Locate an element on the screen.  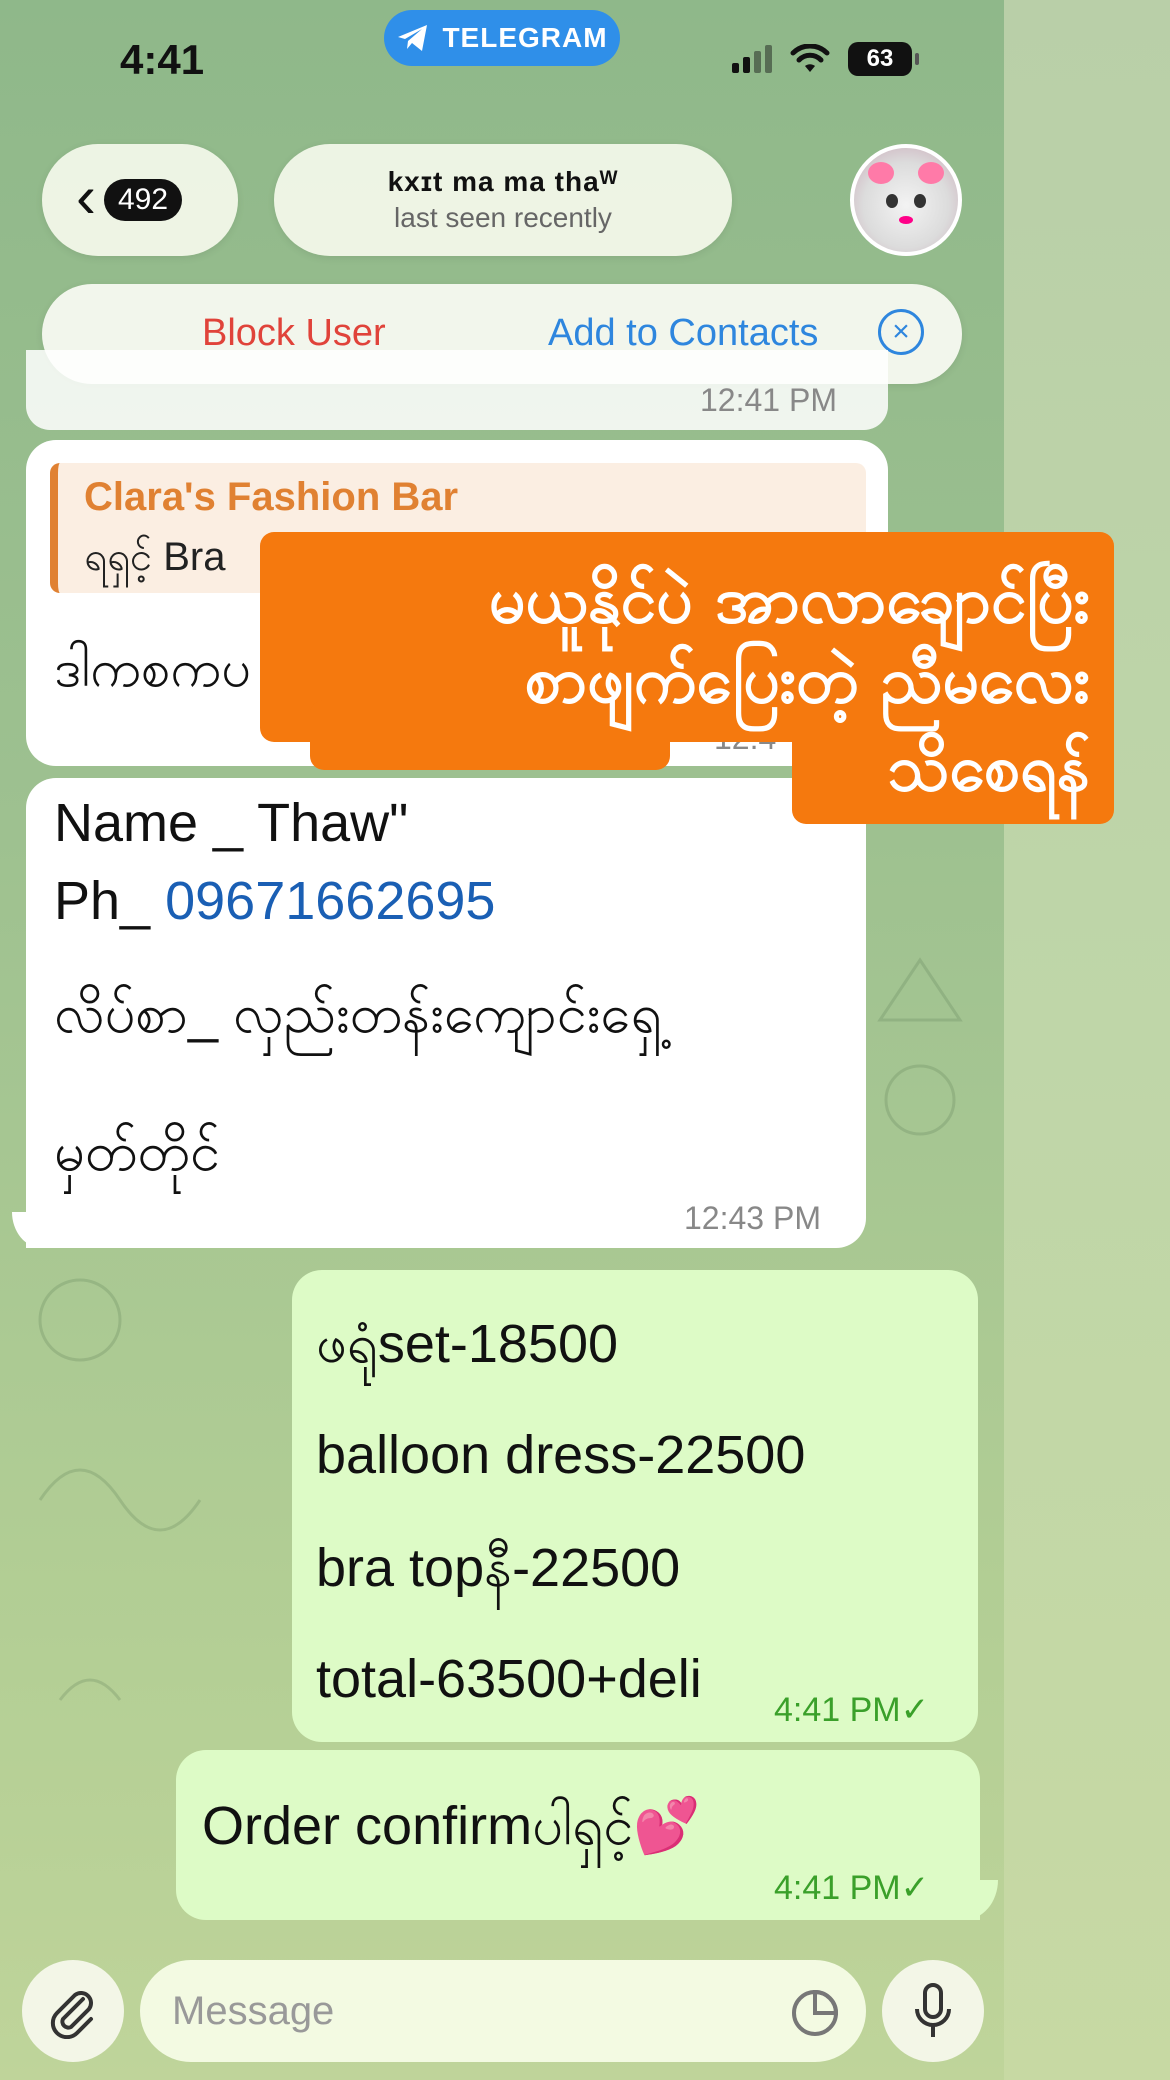
overlay-text-line-2: စာဖျက်ပြေးတဲ့ ညီမလေး is located at coordinates (807, 681).